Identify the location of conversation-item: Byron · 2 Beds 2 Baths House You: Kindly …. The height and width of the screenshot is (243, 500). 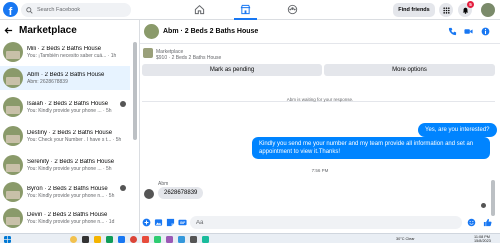
(65, 192).